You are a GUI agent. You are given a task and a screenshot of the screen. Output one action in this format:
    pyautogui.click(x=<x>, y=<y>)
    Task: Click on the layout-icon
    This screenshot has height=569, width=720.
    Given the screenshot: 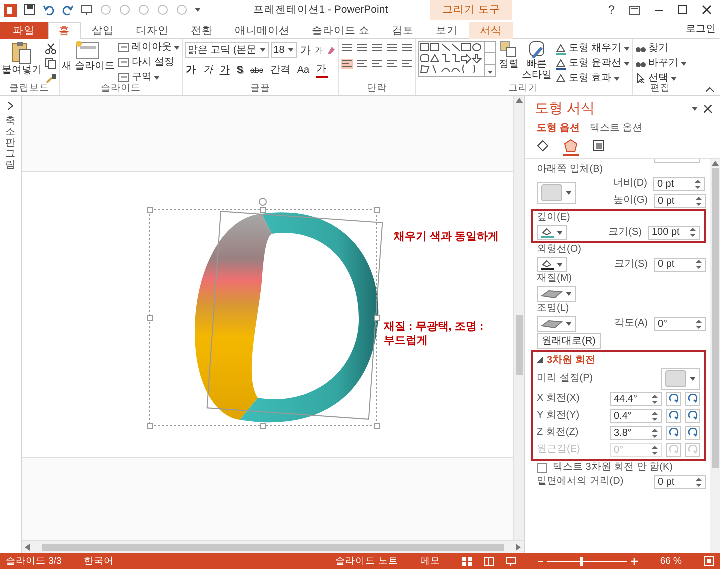 What is the action you would take?
    pyautogui.click(x=124, y=48)
    